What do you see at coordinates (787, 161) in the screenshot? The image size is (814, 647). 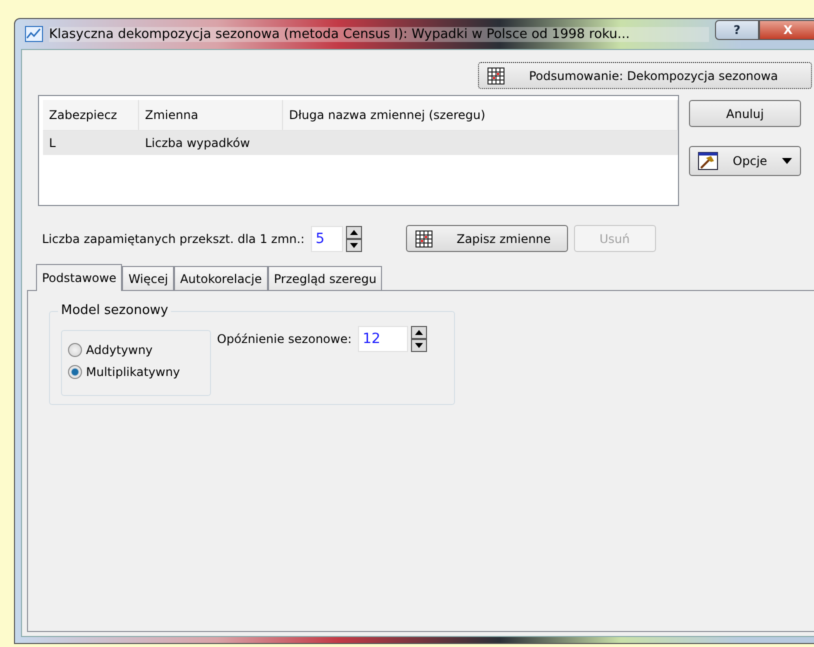 I see `dropdown-arrow-icon` at bounding box center [787, 161].